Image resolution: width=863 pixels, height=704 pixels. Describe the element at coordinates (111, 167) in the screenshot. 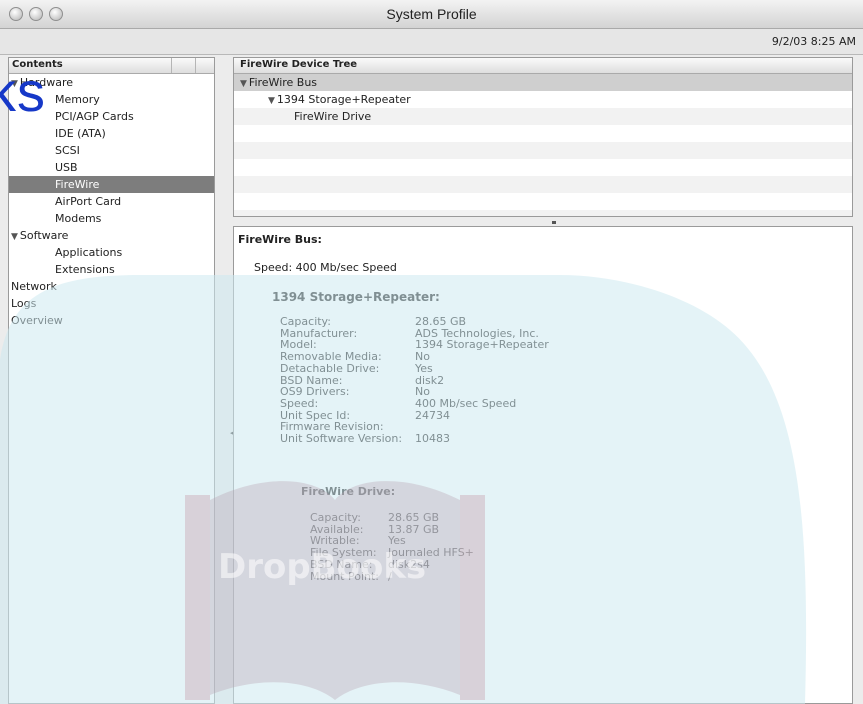

I see `sidebar-item-usb: USB` at that location.